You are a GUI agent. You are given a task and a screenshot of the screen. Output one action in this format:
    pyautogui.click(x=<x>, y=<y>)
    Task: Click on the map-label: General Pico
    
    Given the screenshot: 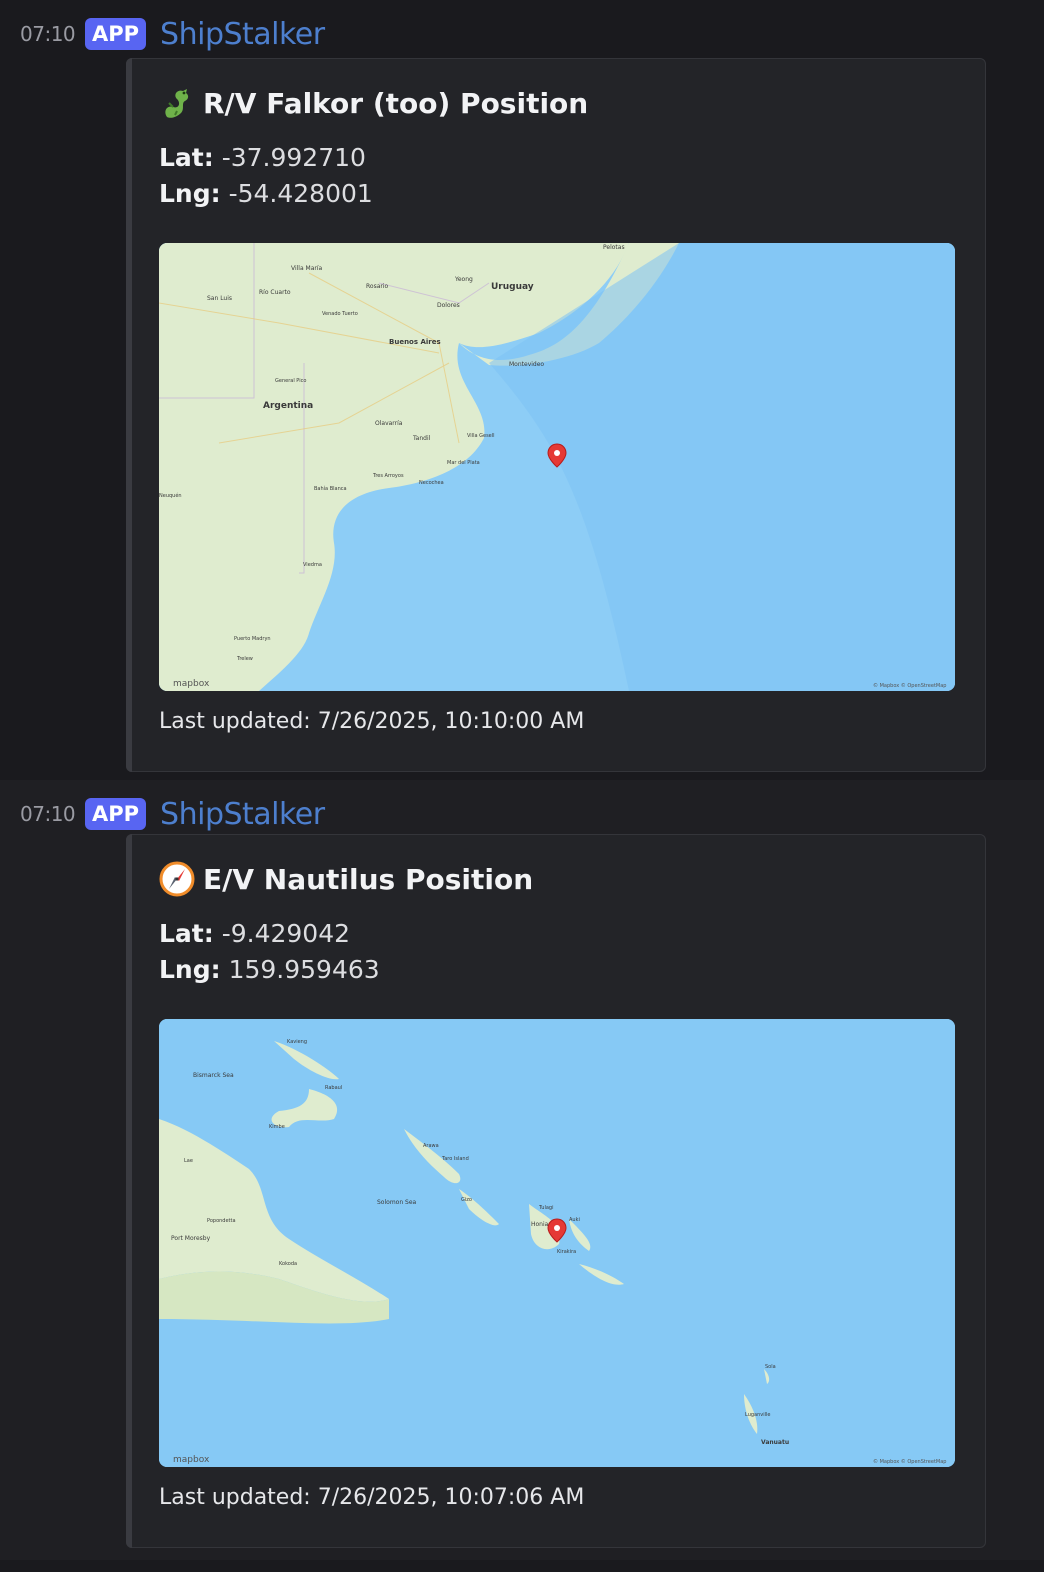 What is the action you would take?
    pyautogui.click(x=290, y=381)
    